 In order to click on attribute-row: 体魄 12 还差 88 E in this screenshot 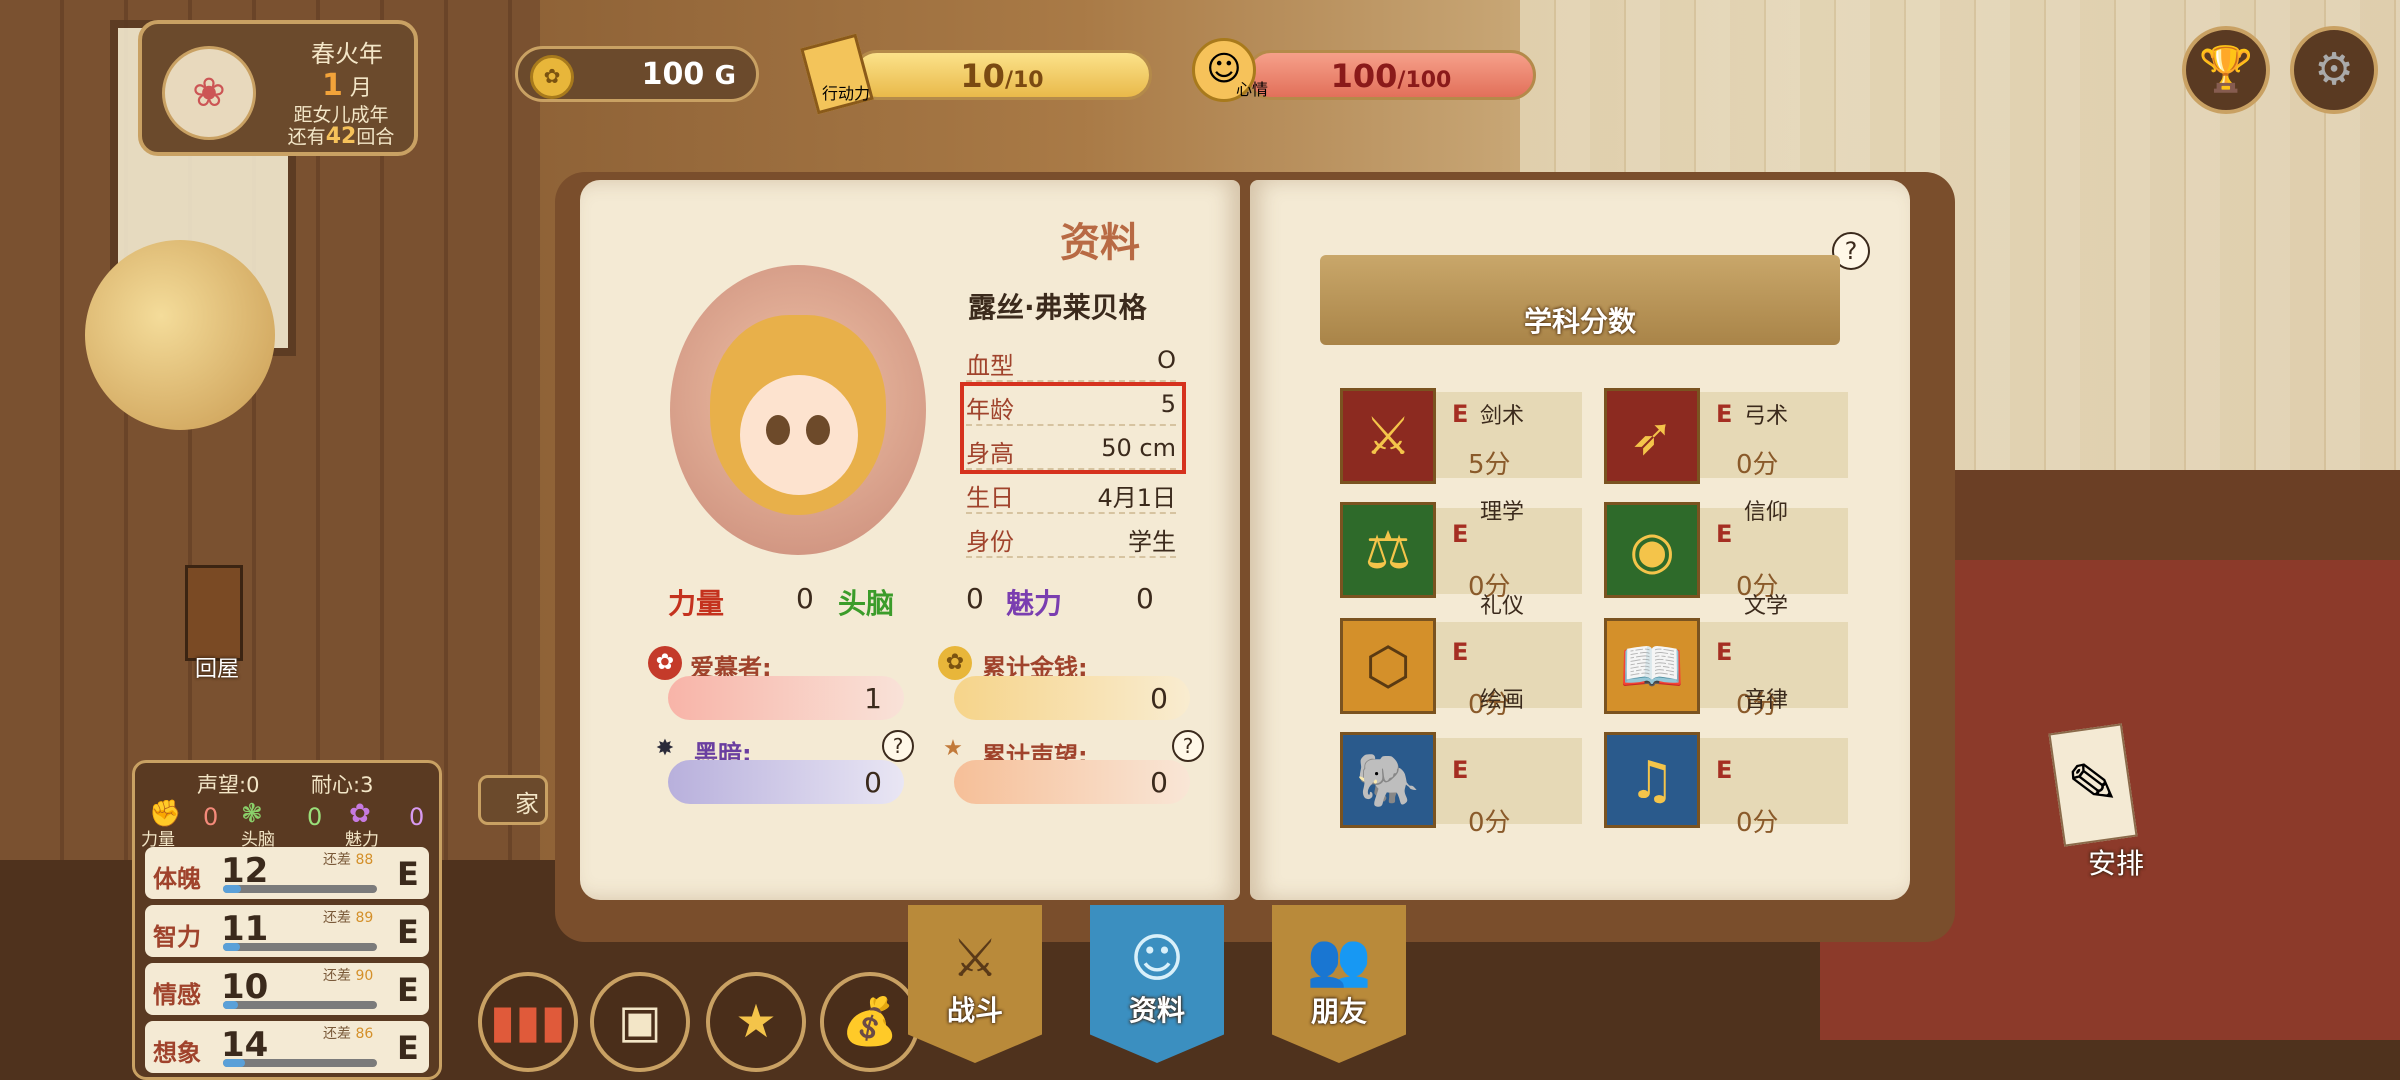, I will do `click(287, 873)`.